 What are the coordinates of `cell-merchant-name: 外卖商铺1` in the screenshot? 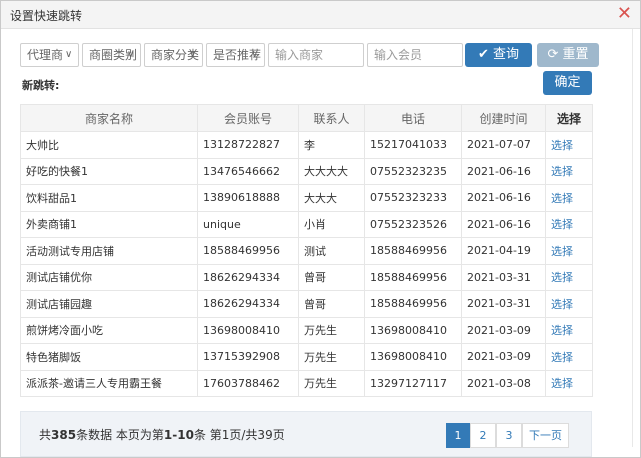 It's located at (109, 224).